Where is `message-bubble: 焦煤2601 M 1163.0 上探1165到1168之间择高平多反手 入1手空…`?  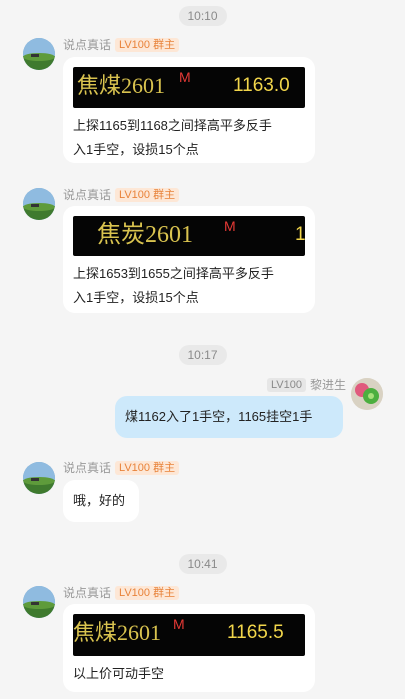
message-bubble: 焦煤2601 M 1163.0 上探1165到1168之间择高平多反手 入1手空… is located at coordinates (189, 110).